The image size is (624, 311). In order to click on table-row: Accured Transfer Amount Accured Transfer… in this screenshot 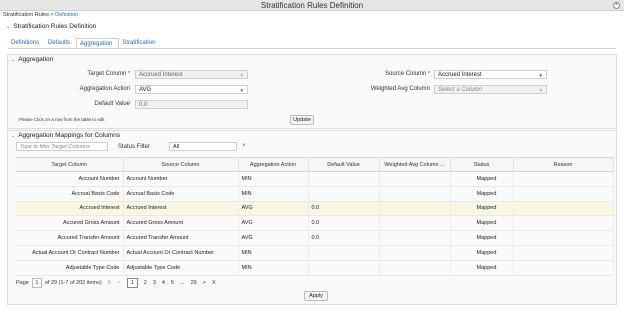, I will do `click(315, 238)`.